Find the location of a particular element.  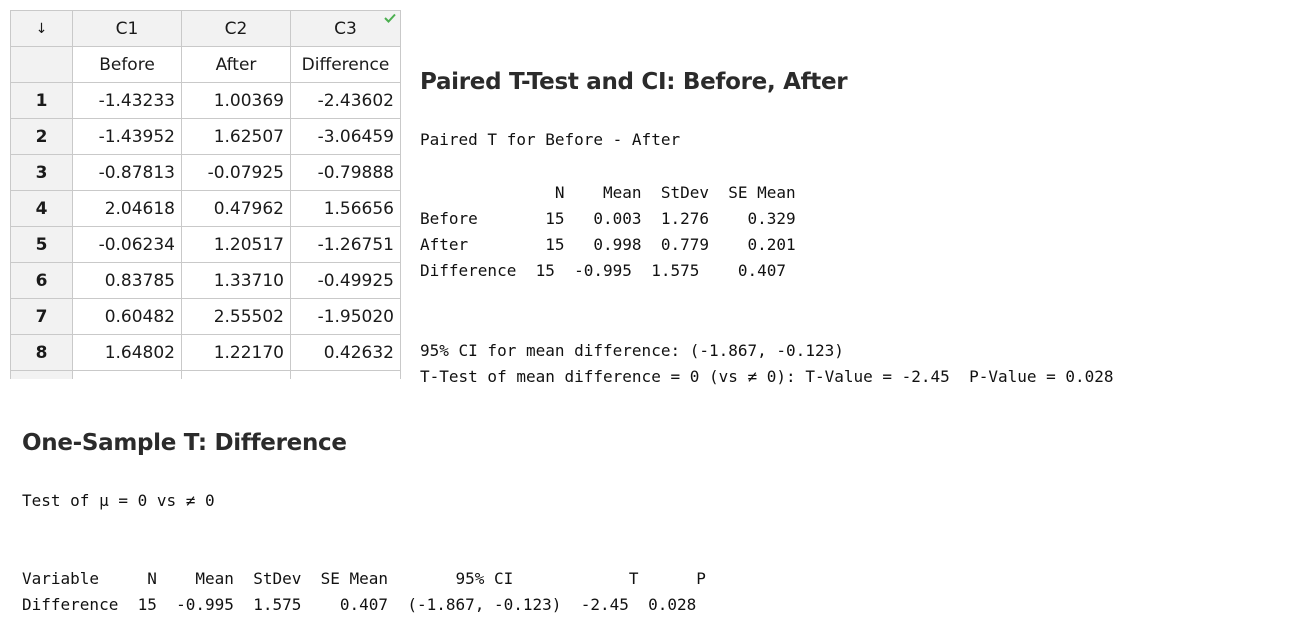

table-row: 1 -1.43233 1.00369 -2.43602 is located at coordinates (205, 100).